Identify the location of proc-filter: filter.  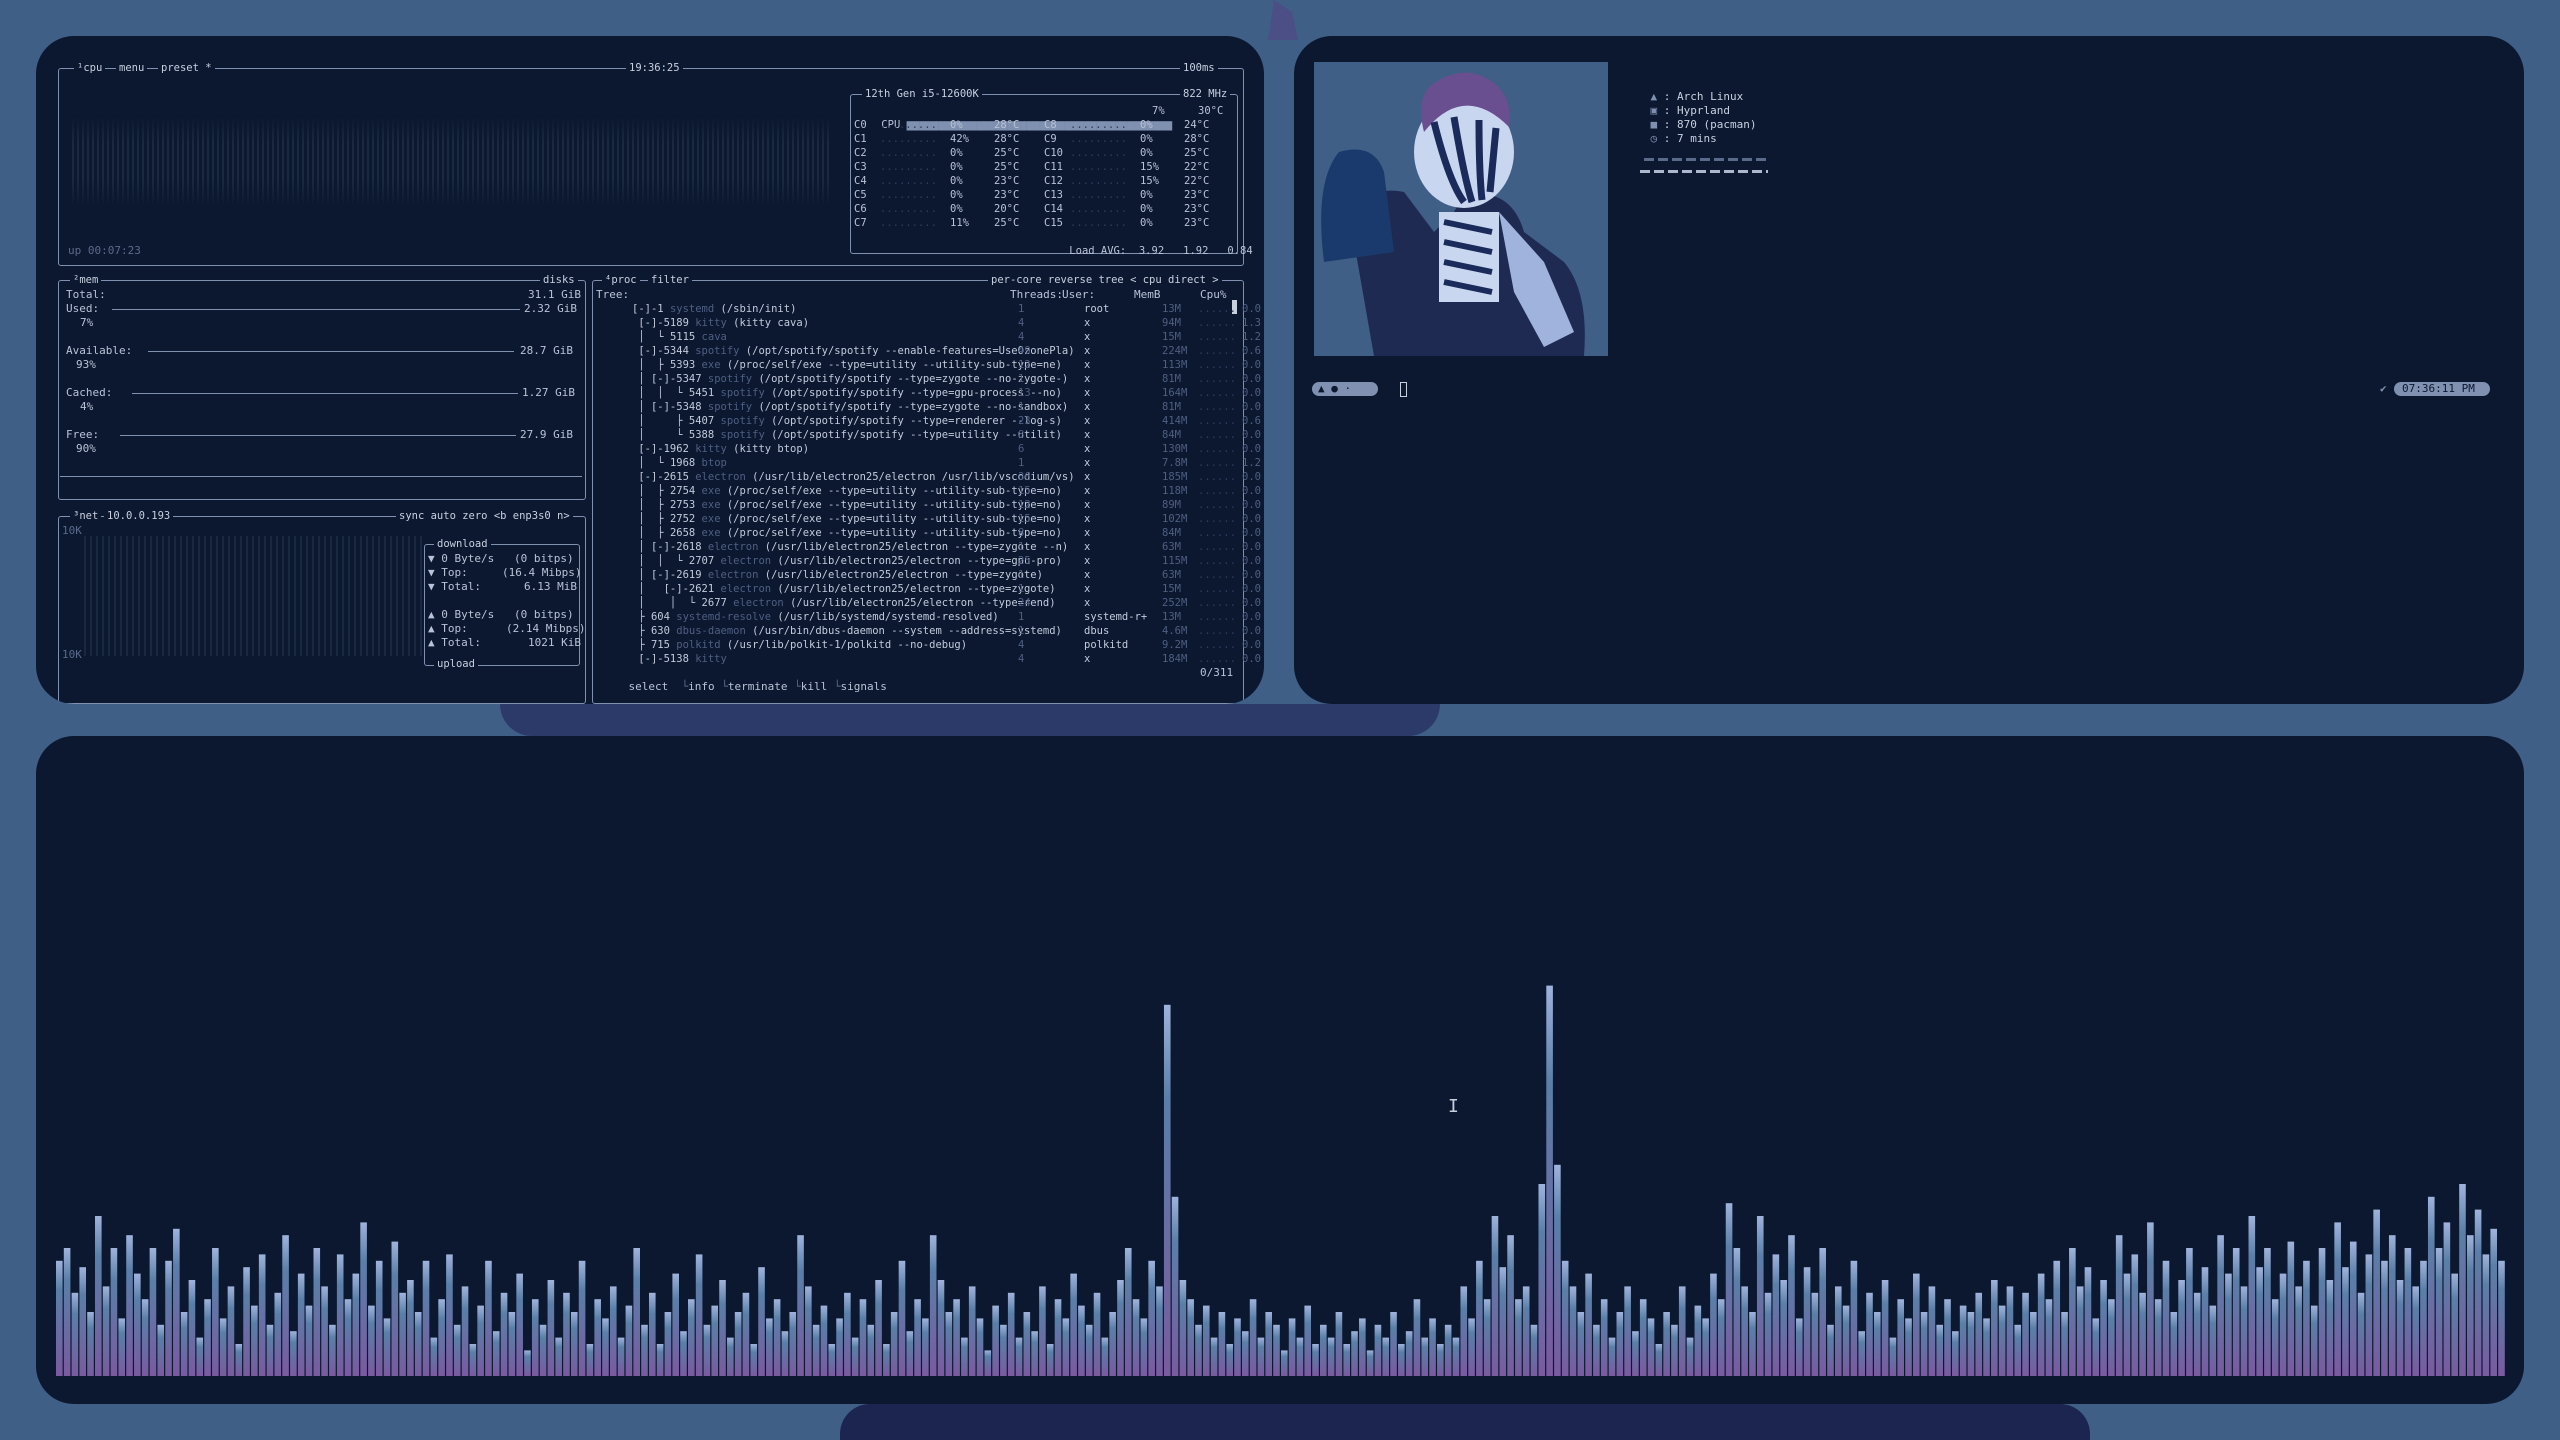
(670, 280).